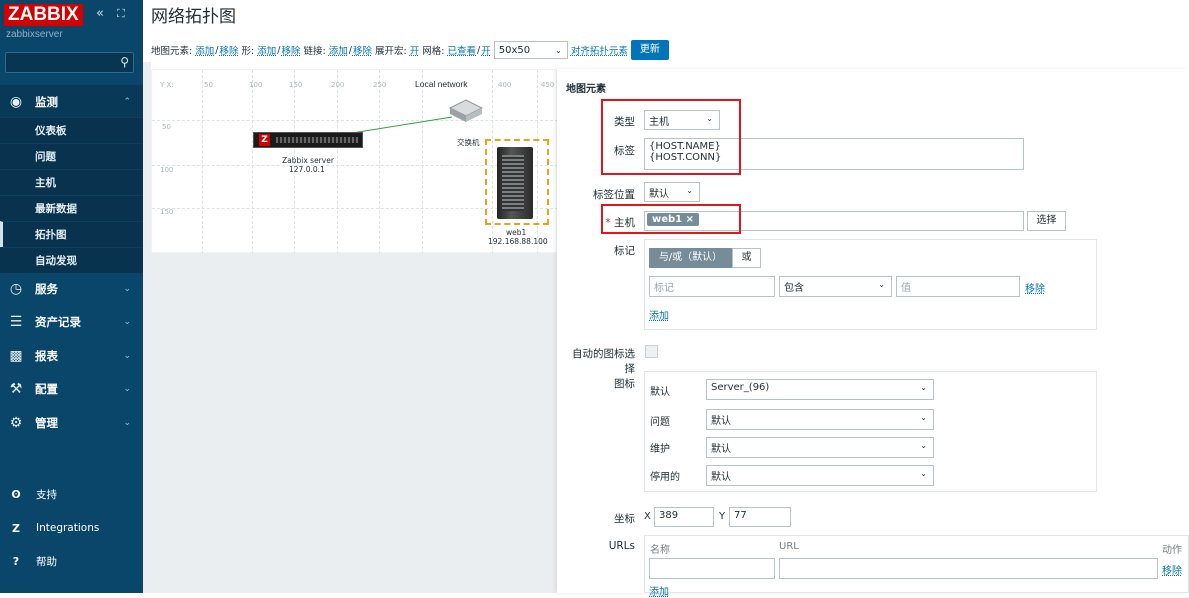  I want to click on switch-node, so click(466, 110).